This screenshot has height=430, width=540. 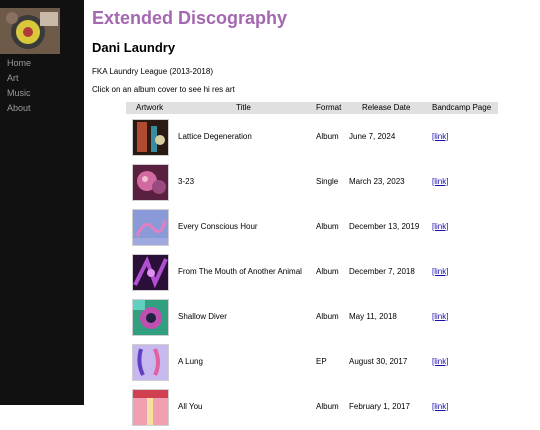 What do you see at coordinates (13, 78) in the screenshot?
I see `nav-art: Art` at bounding box center [13, 78].